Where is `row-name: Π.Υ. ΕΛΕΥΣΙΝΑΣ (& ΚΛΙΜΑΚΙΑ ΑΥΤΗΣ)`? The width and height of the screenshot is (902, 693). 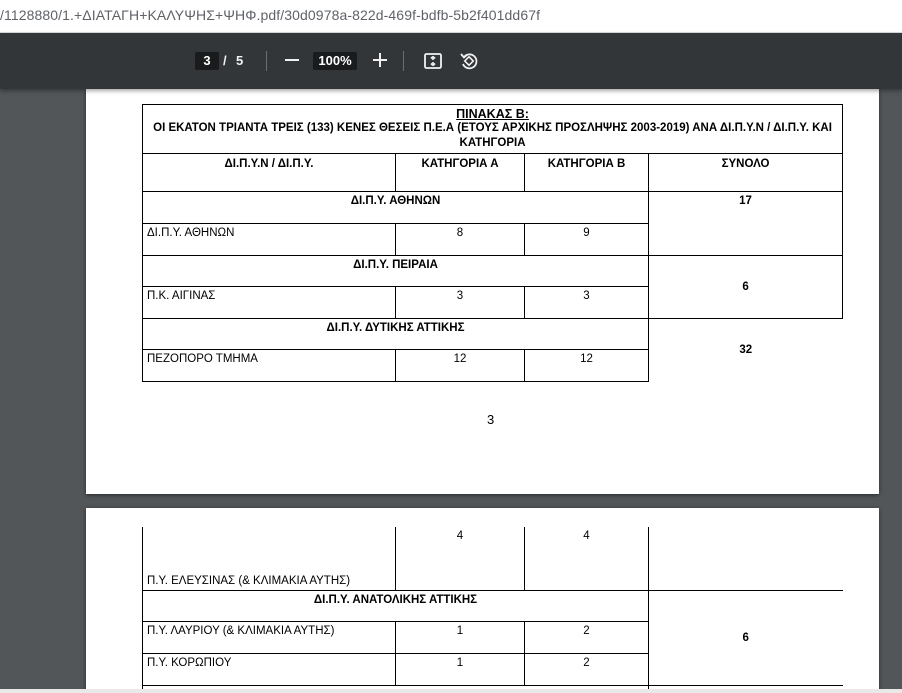 row-name: Π.Υ. ΕΛΕΥΣΙΝΑΣ (& ΚΛΙΜΑΚΙΑ ΑΥΤΗΣ) is located at coordinates (269, 559).